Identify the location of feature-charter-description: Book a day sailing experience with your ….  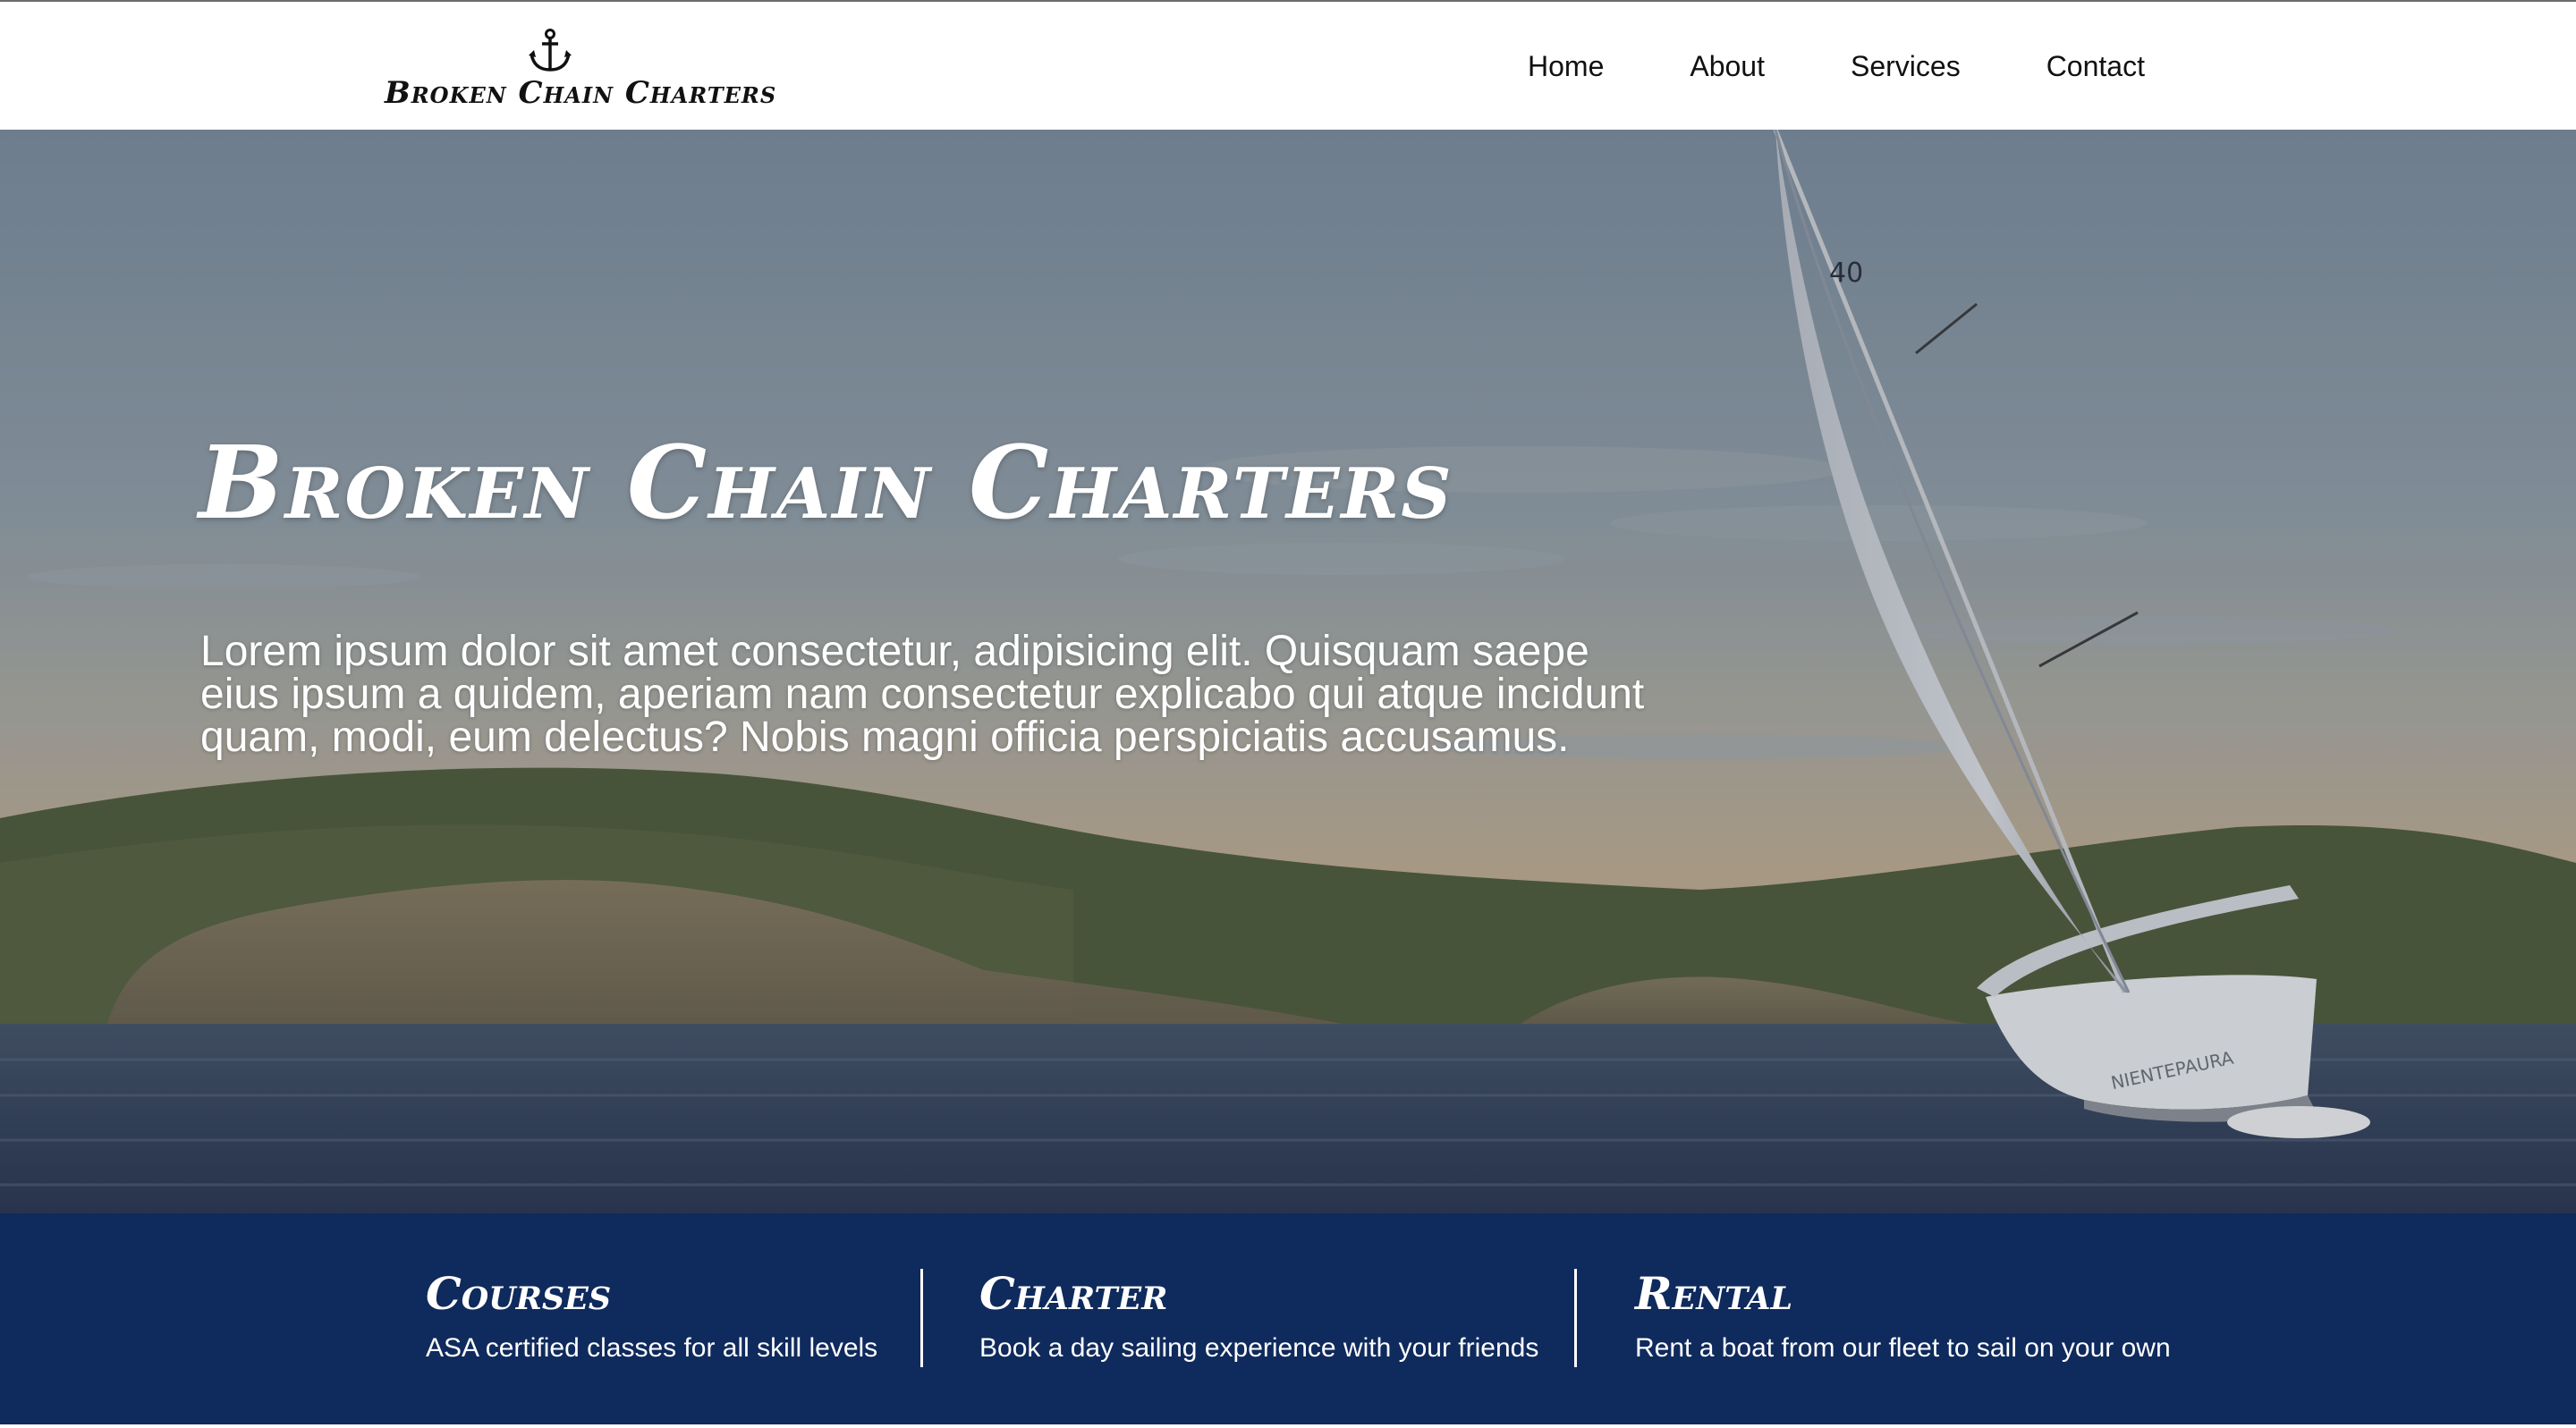
(1259, 1348).